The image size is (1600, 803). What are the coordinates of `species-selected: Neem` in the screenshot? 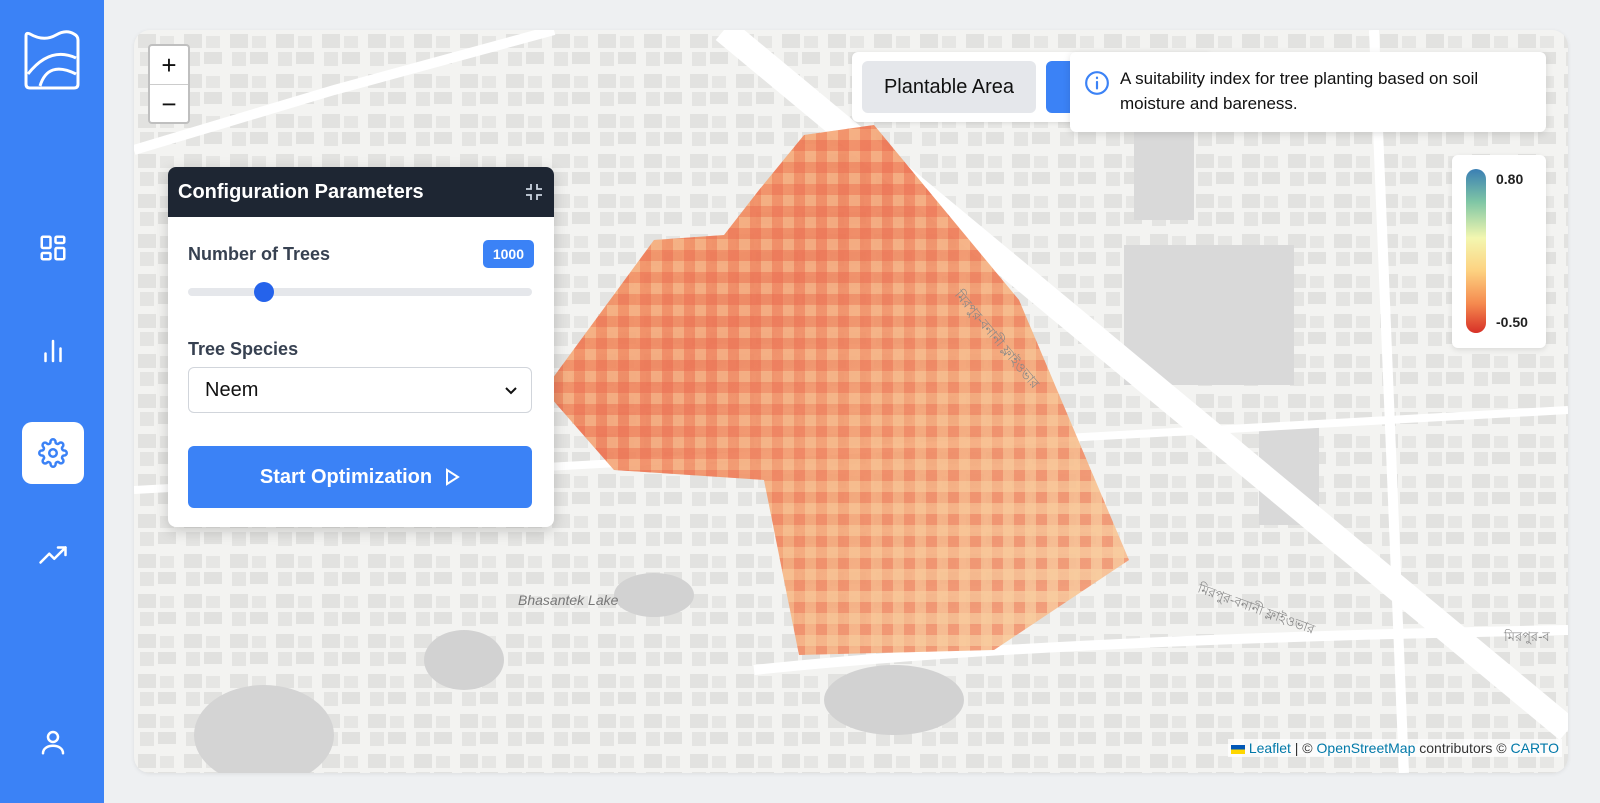 It's located at (232, 389).